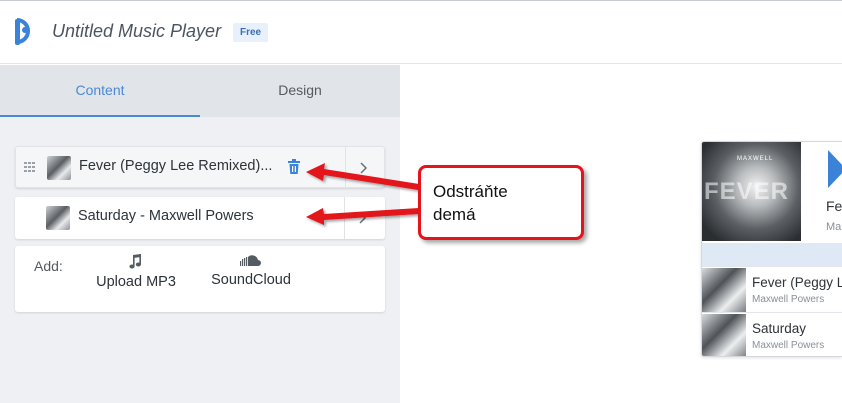 This screenshot has width=842, height=403. I want to click on tab-design: Design, so click(300, 91).